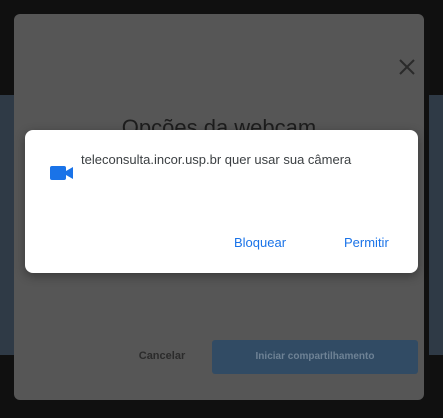 Image resolution: width=443 pixels, height=418 pixels. I want to click on start-sharing-button: Iniciar compartilhamento, so click(315, 357).